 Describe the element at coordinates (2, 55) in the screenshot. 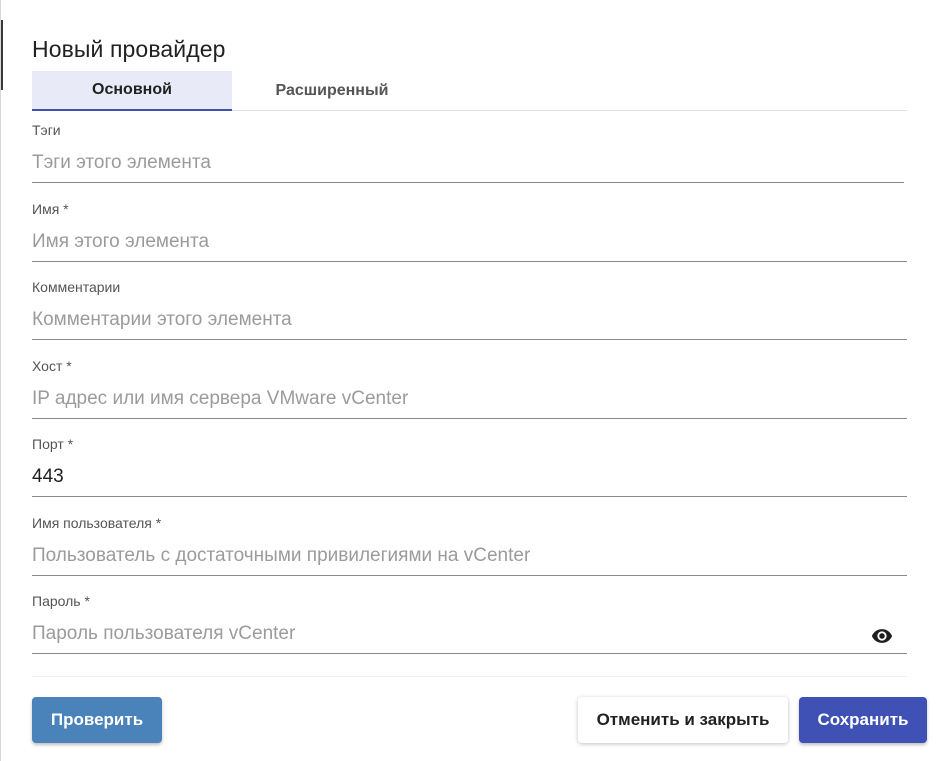

I see `dialog-edge` at that location.